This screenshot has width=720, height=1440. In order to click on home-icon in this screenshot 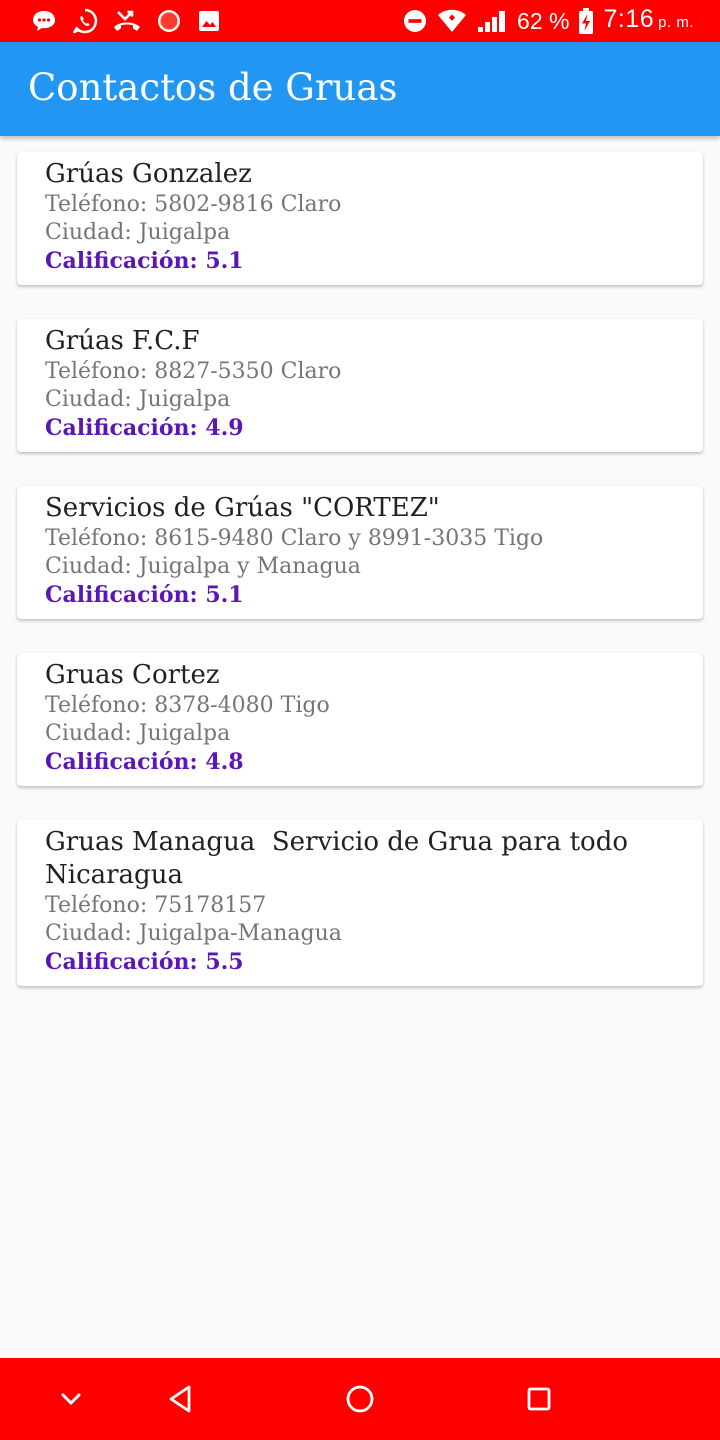, I will do `click(360, 1399)`.